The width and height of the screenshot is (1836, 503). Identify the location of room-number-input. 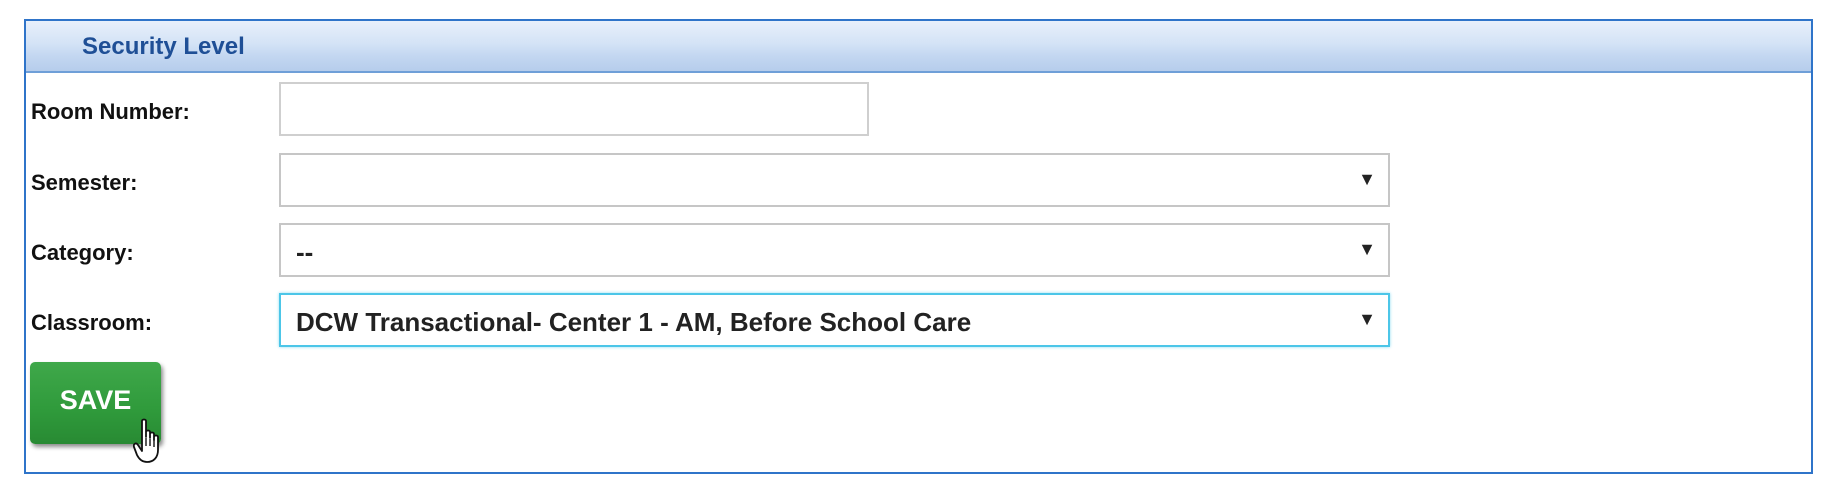
(574, 109).